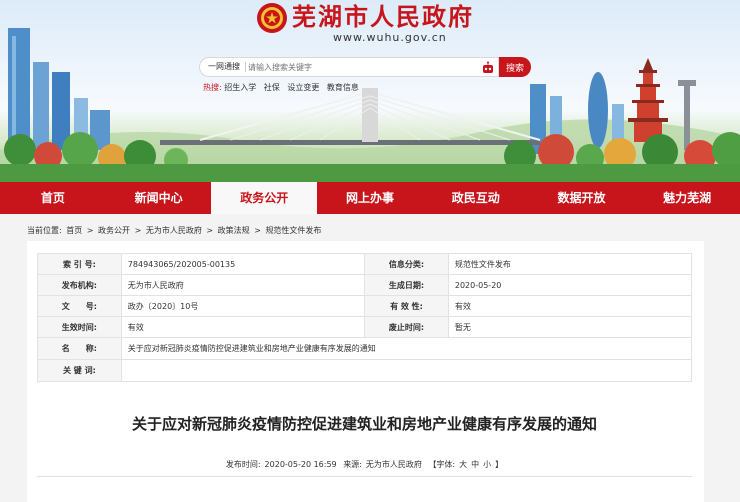  What do you see at coordinates (79, 285) in the screenshot?
I see `meta-label: 发布机构:` at bounding box center [79, 285].